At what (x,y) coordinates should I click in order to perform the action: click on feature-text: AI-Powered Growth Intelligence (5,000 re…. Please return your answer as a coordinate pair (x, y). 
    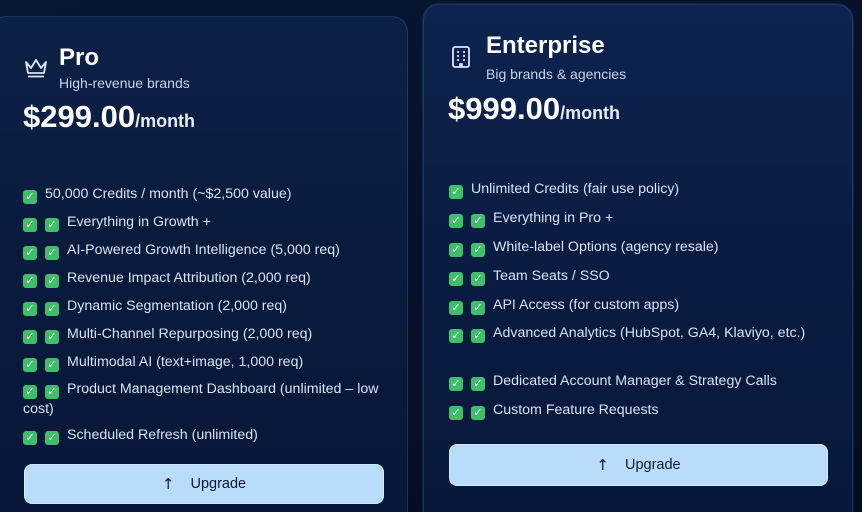
    Looking at the image, I should click on (203, 250).